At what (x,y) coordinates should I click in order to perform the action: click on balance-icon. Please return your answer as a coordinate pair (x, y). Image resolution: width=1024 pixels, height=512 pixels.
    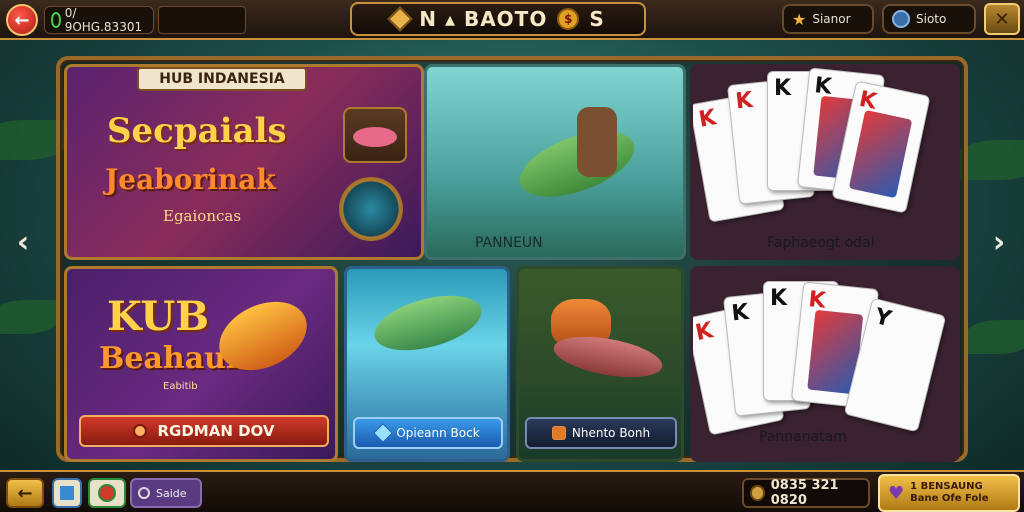
    Looking at the image, I should click on (56, 20).